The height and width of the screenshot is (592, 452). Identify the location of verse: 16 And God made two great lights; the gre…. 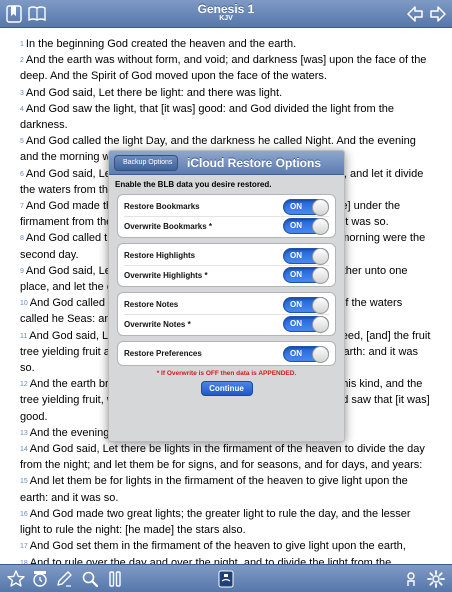
(226, 522).